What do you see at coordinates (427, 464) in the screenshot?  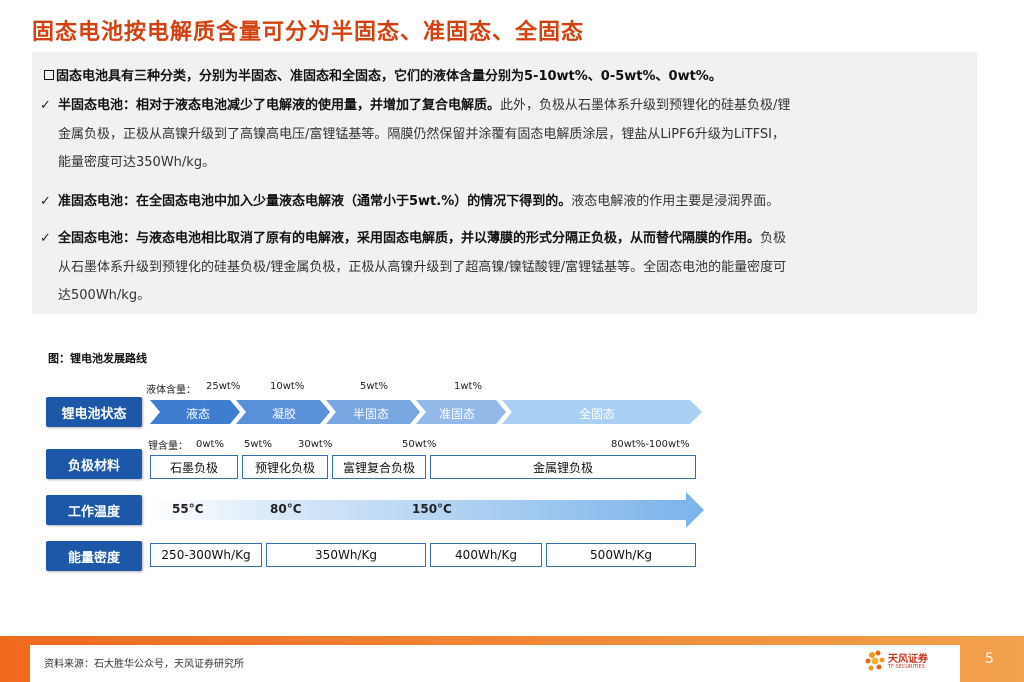 I see `state-chevrons` at bounding box center [427, 464].